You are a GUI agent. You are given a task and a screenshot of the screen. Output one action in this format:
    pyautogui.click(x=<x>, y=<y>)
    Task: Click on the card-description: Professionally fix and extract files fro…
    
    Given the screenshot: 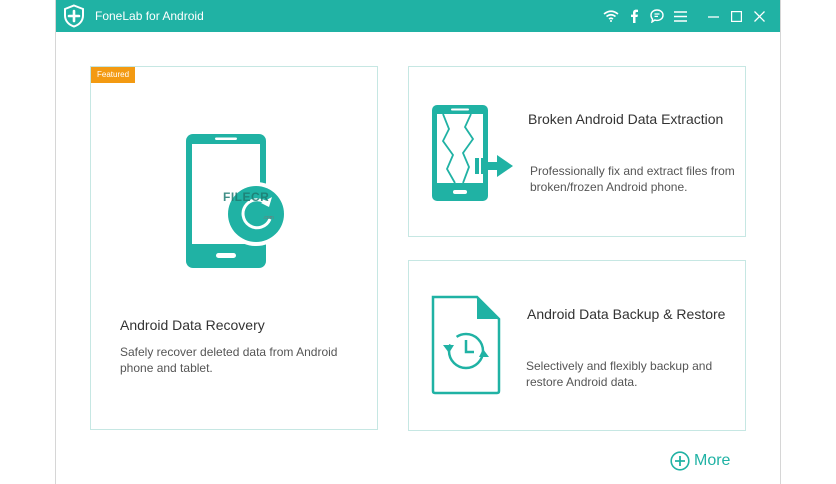 What is the action you would take?
    pyautogui.click(x=632, y=179)
    